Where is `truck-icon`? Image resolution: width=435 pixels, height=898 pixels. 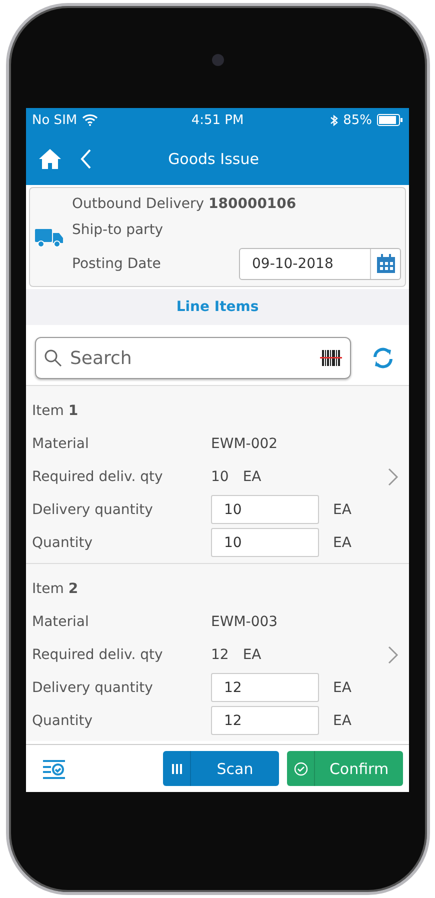
truck-icon is located at coordinates (49, 238).